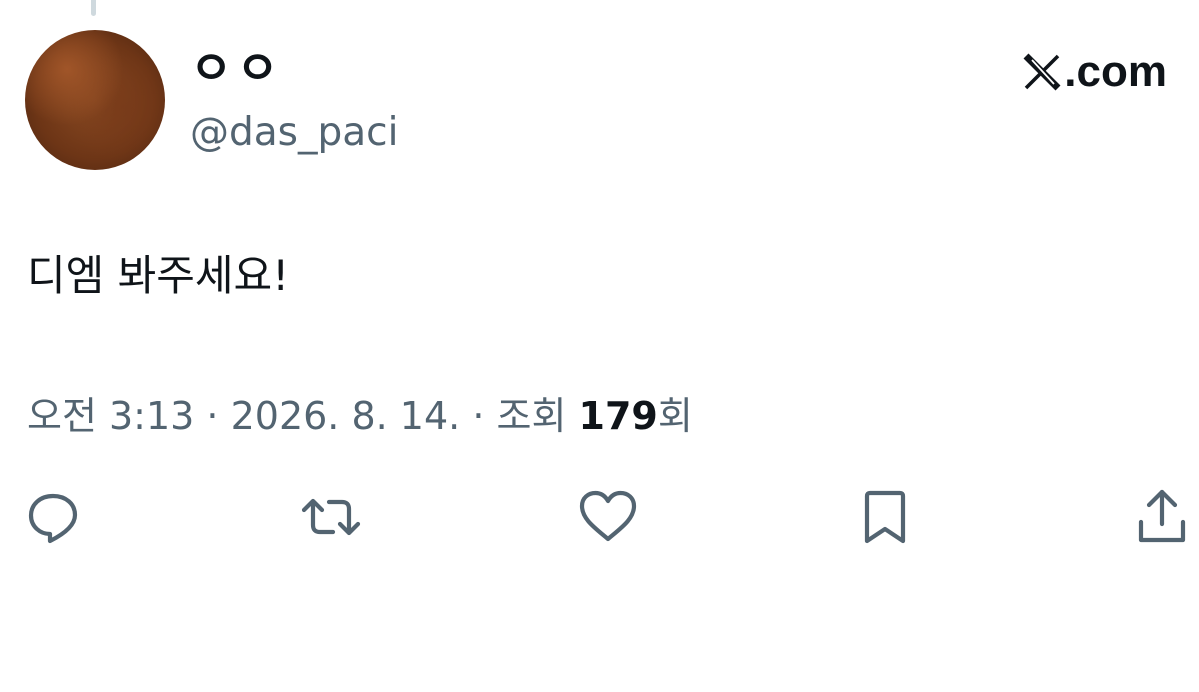  What do you see at coordinates (1115, 71) in the screenshot?
I see `brand-domain: .com` at bounding box center [1115, 71].